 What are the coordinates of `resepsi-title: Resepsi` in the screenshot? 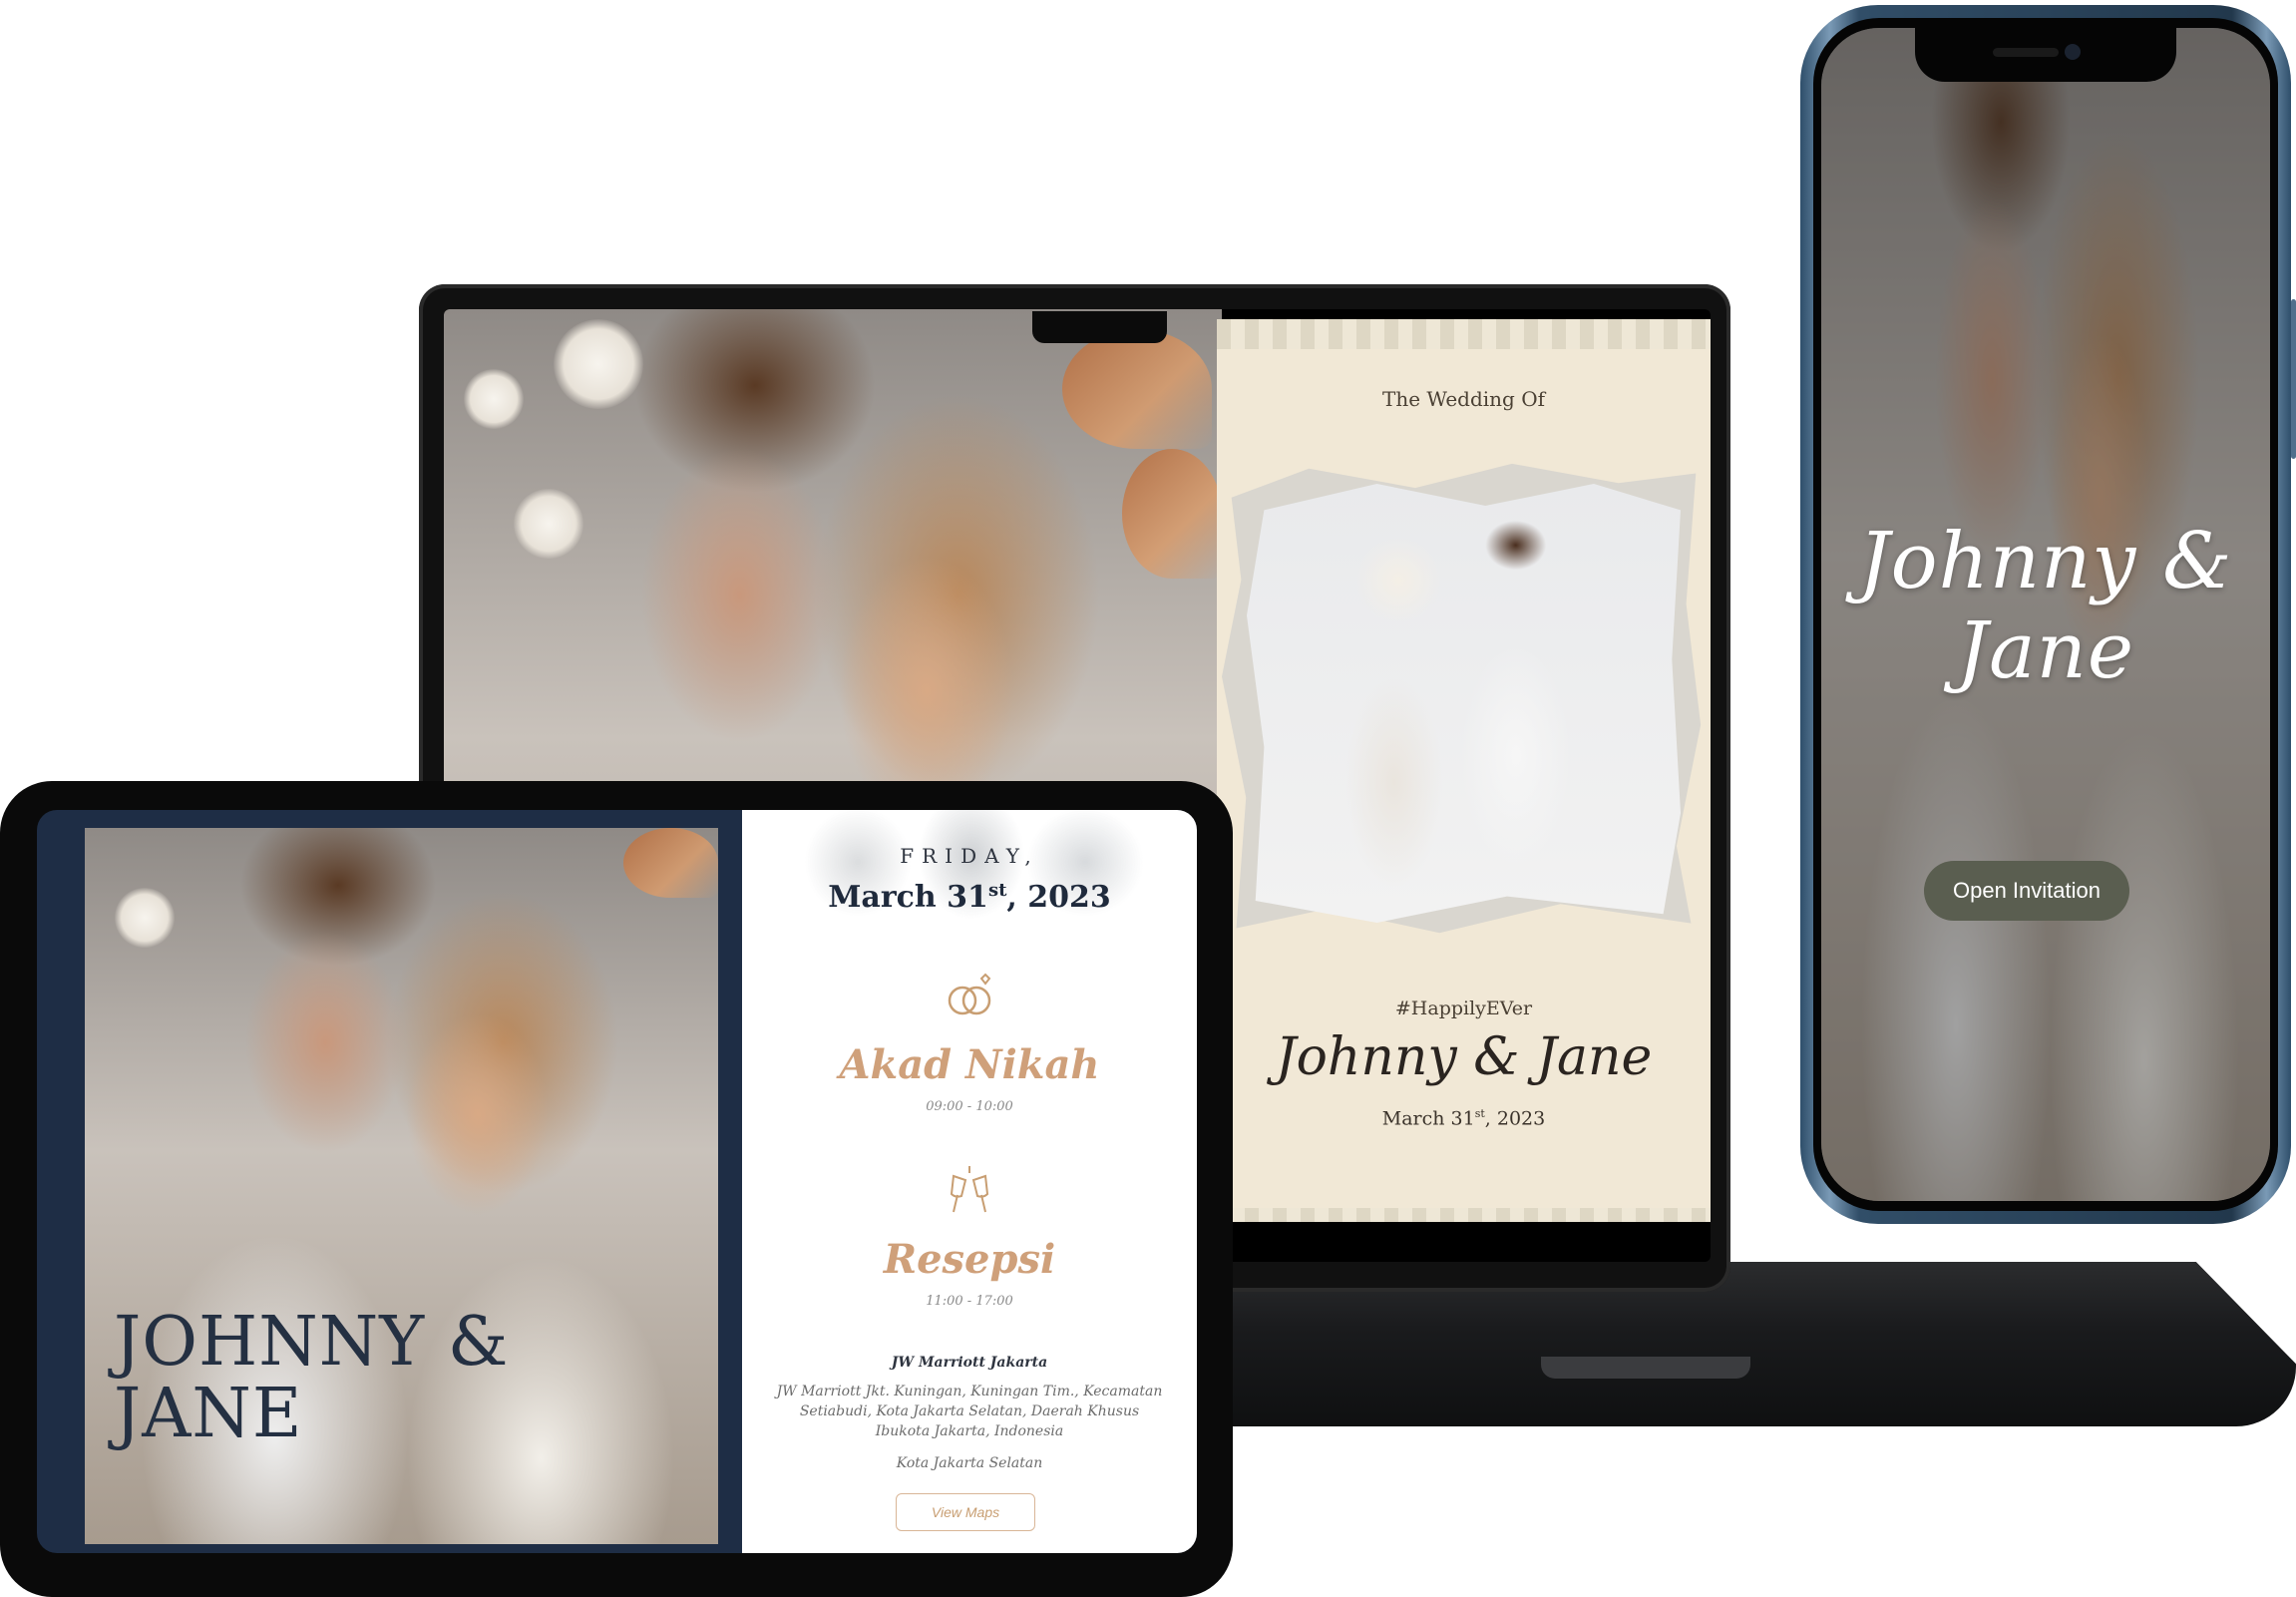 It's located at (970, 1260).